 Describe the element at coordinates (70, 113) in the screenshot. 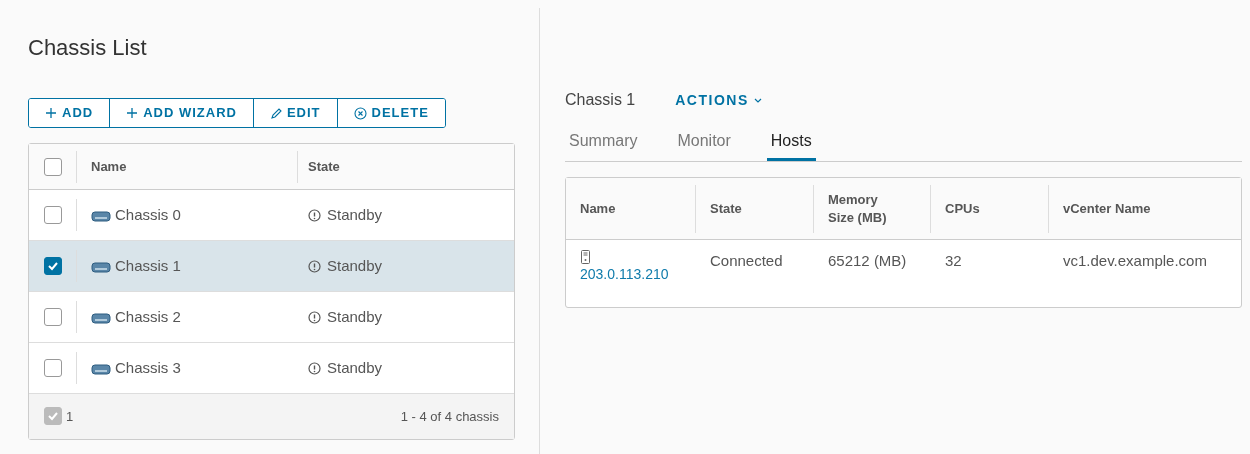

I see `toolbar-button: ADD` at that location.